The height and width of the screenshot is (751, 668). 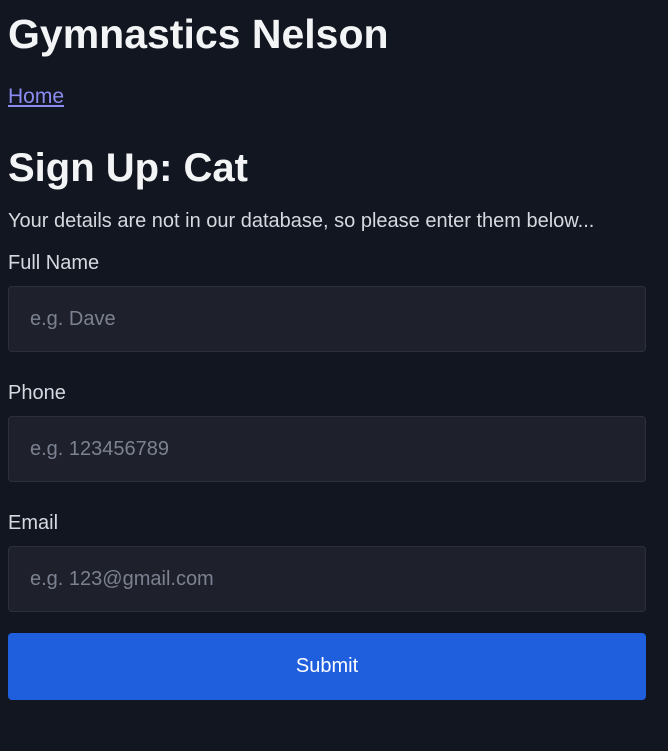 I want to click on page-heading: Sign Up: Cat, so click(x=128, y=168).